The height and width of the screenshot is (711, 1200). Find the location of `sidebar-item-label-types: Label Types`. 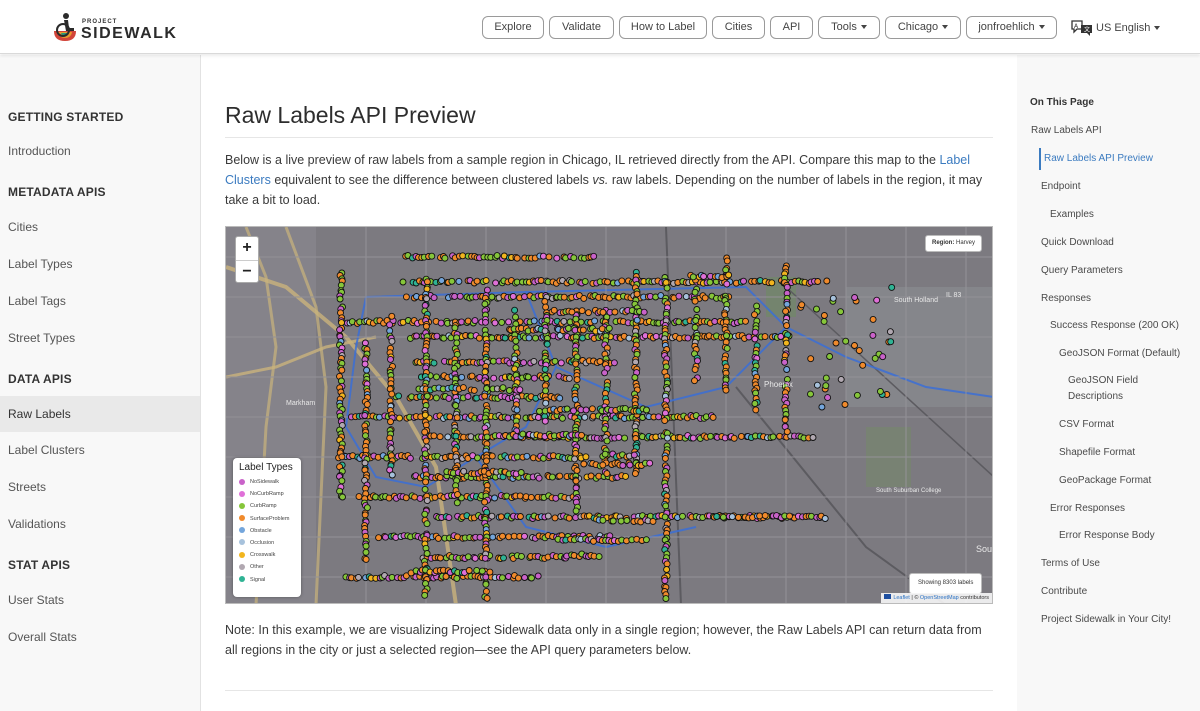

sidebar-item-label-types: Label Types is located at coordinates (100, 264).